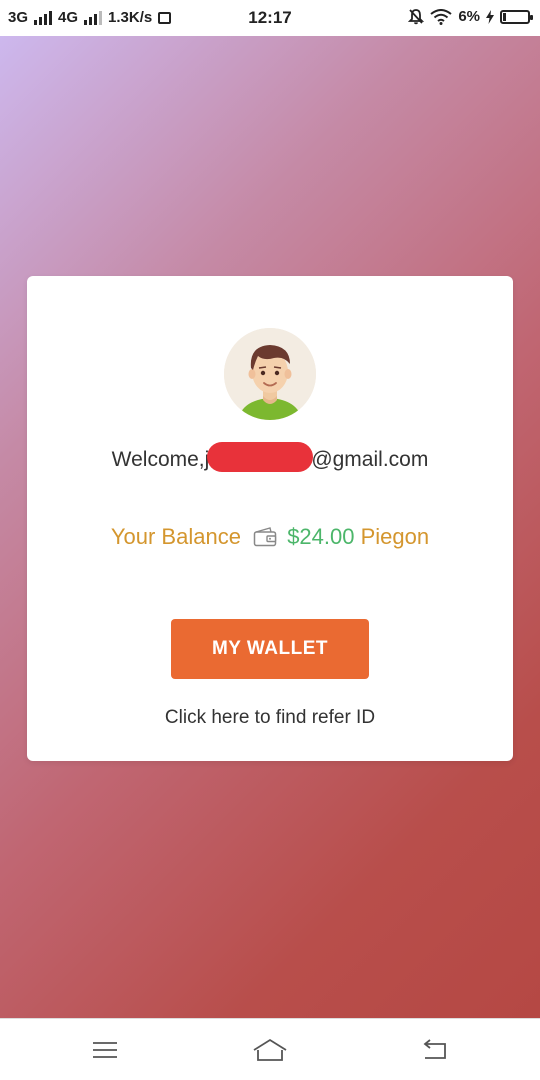 The height and width of the screenshot is (1080, 540). I want to click on user-avatar-icon, so click(270, 374).